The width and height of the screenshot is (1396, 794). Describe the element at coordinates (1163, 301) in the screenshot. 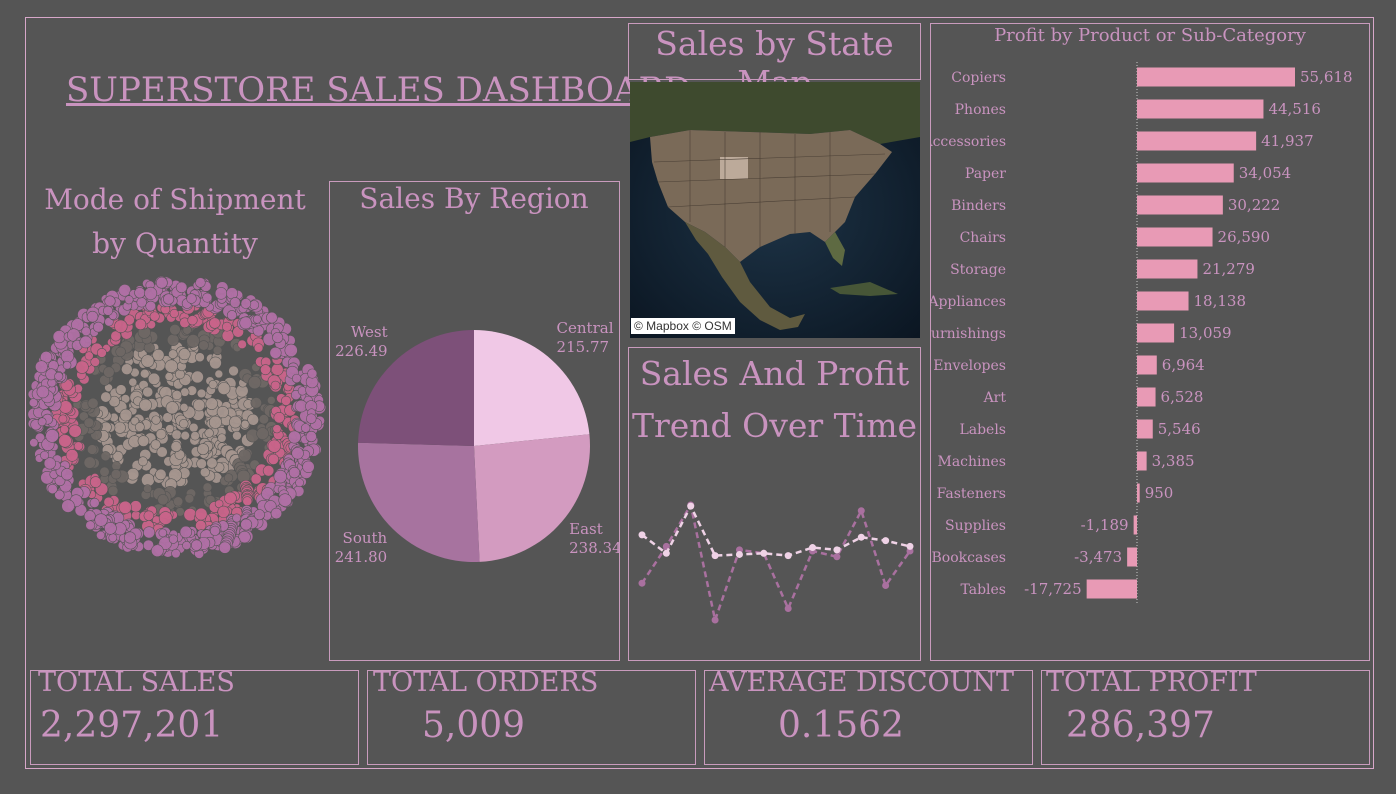

I see `profit-bar-appliances` at that location.